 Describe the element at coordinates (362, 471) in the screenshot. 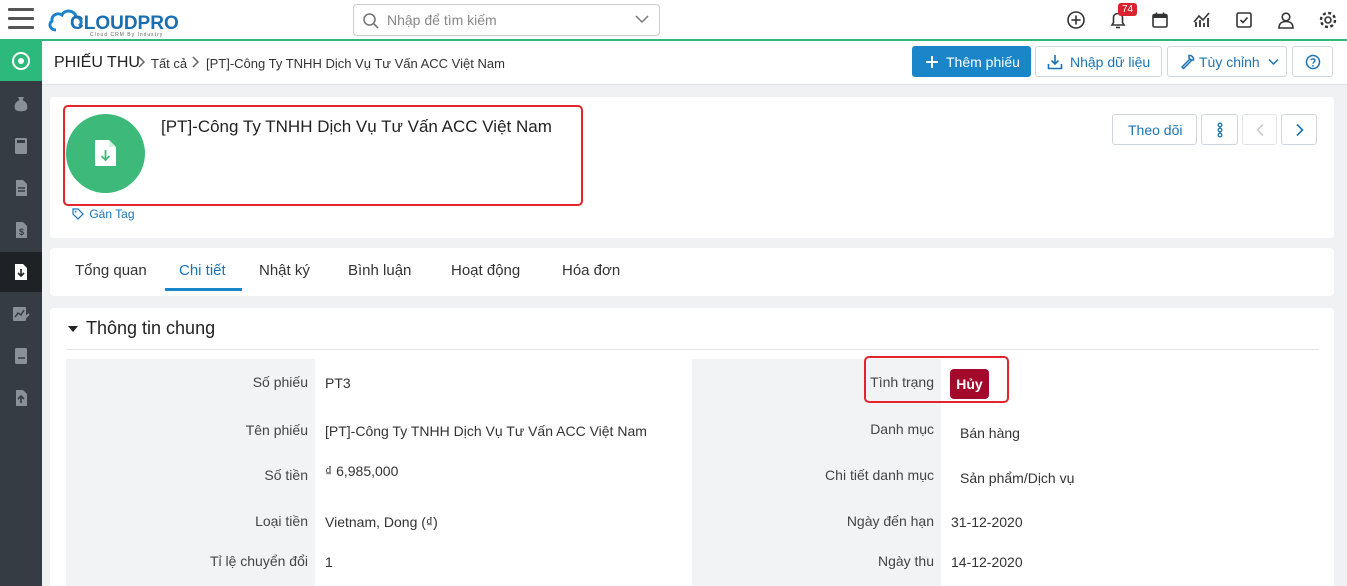

I see `field-value-amount: ₫ 6,985,000` at that location.